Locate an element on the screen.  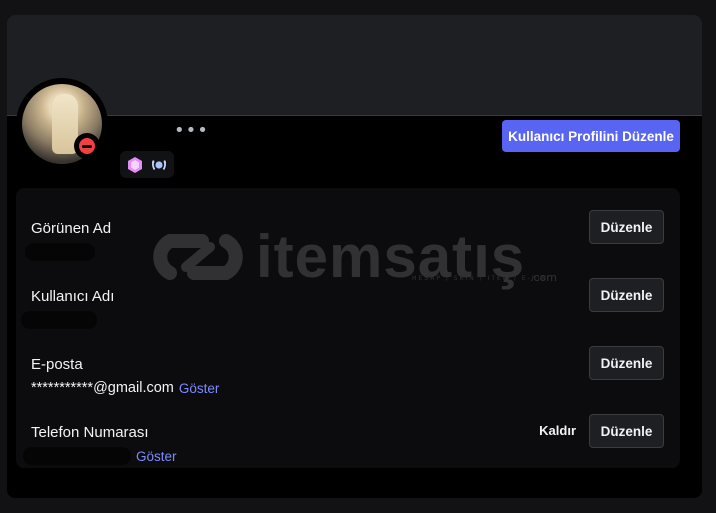
edit-user-profile-button: Kullanıcı Profilini Düzenle is located at coordinates (591, 136).